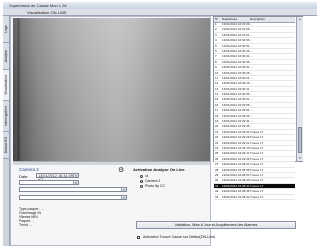 The image size is (320, 252). I want to click on tab-visualisation: Visualisation, so click(6, 85).